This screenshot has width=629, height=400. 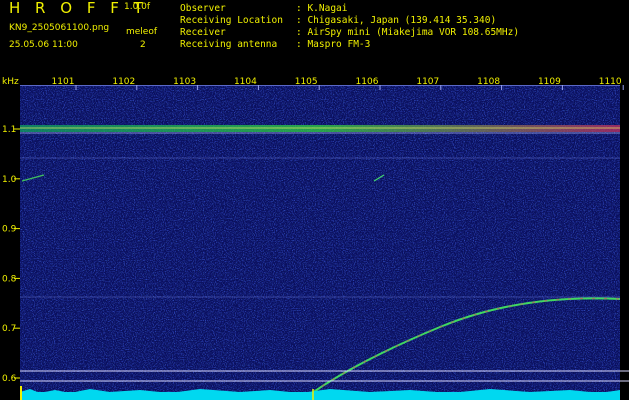 What do you see at coordinates (143, 45) in the screenshot?
I see `meleo-count: 2` at bounding box center [143, 45].